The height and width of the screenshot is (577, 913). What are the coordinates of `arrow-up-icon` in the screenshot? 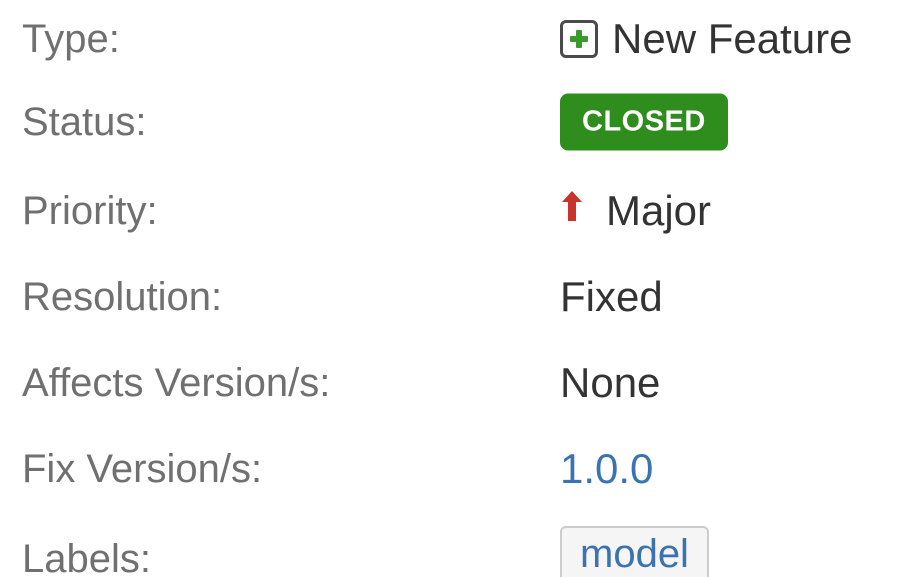 It's located at (572, 205).